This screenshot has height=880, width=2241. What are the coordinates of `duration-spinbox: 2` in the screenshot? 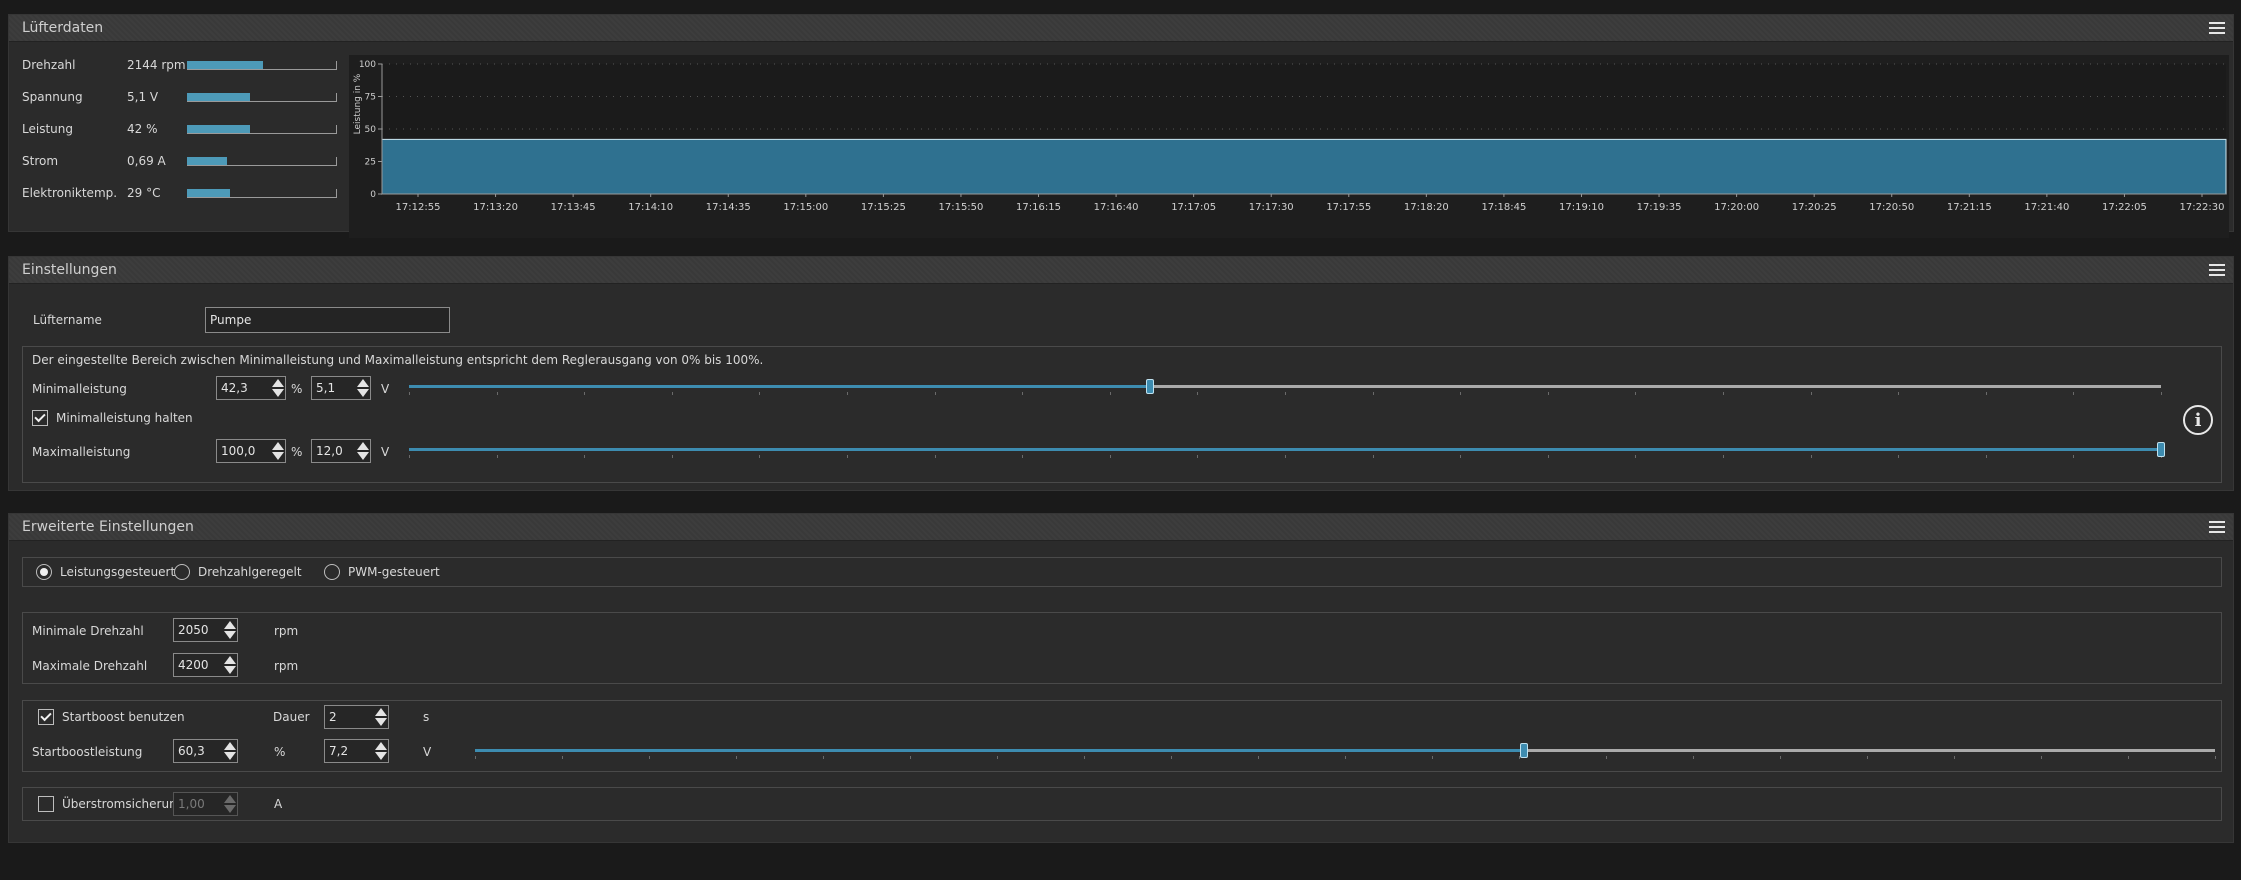 It's located at (356, 717).